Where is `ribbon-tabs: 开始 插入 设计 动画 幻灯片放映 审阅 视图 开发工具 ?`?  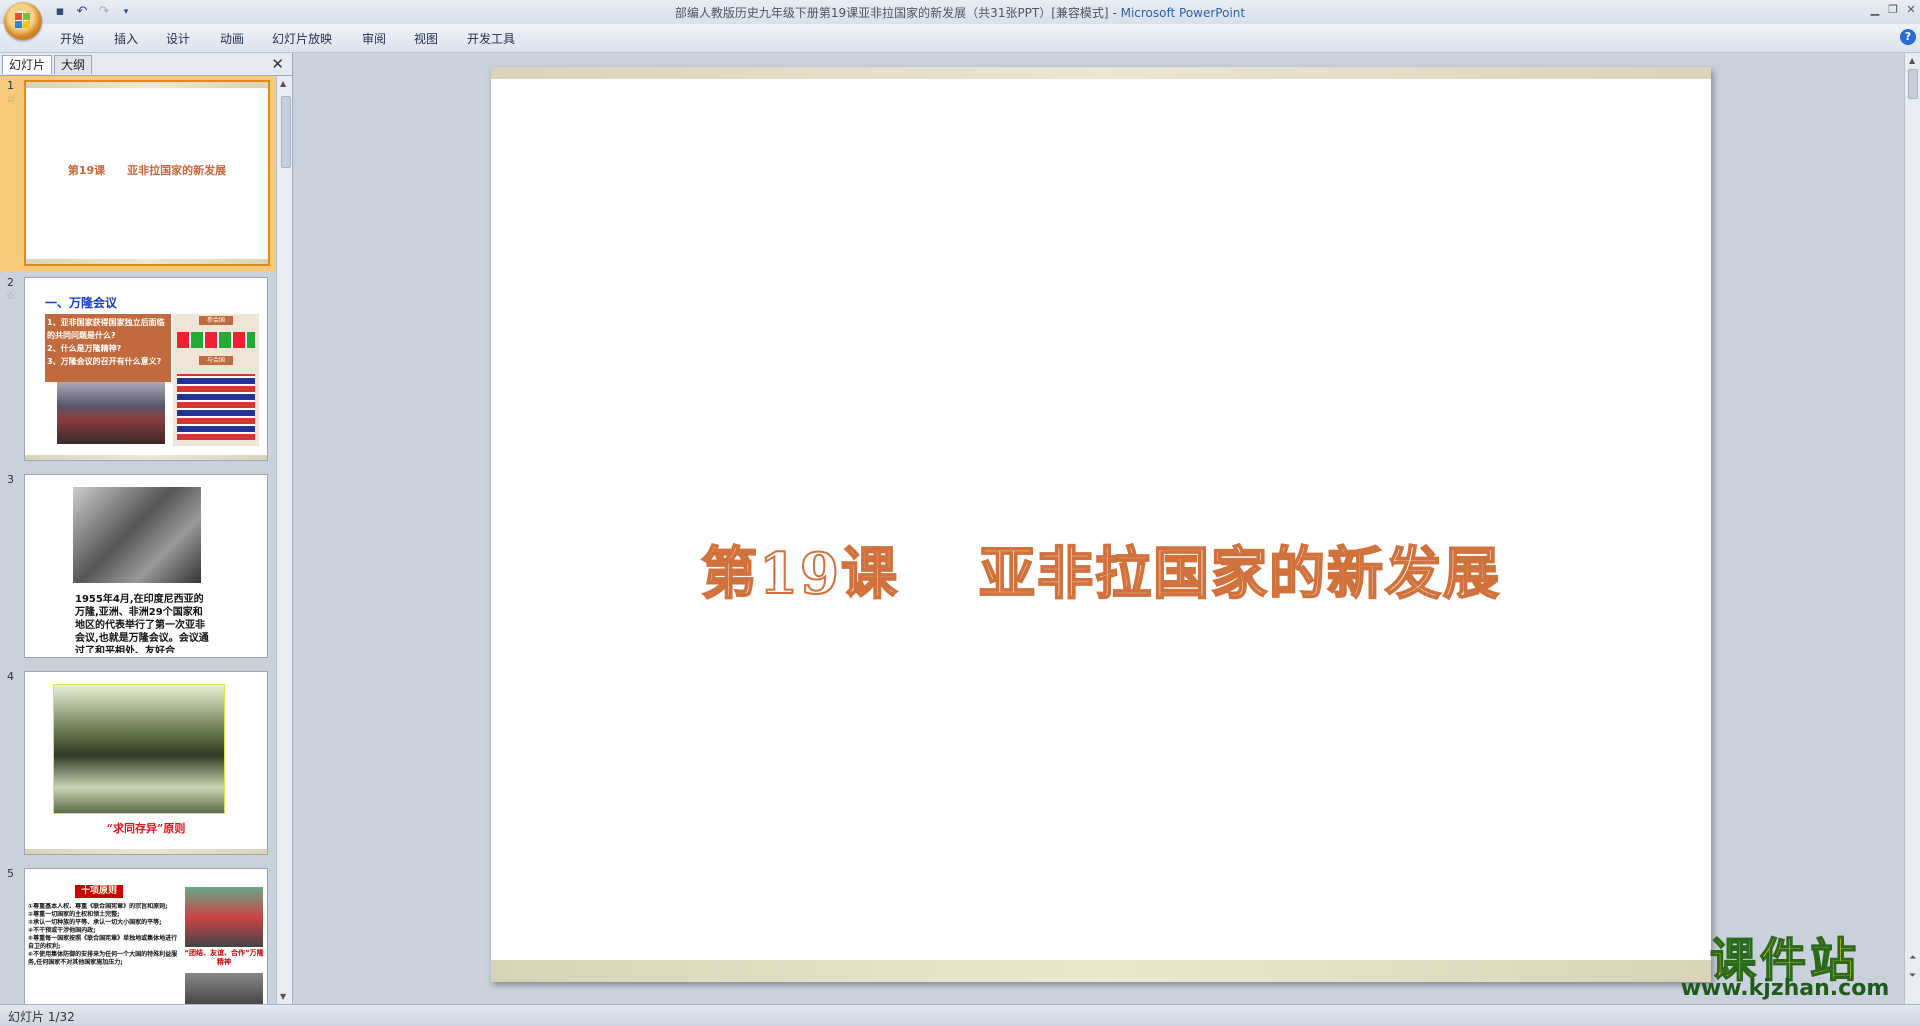
ribbon-tabs: 开始 插入 设计 动画 幻灯片放映 审阅 视图 开发工具 ? is located at coordinates (960, 38).